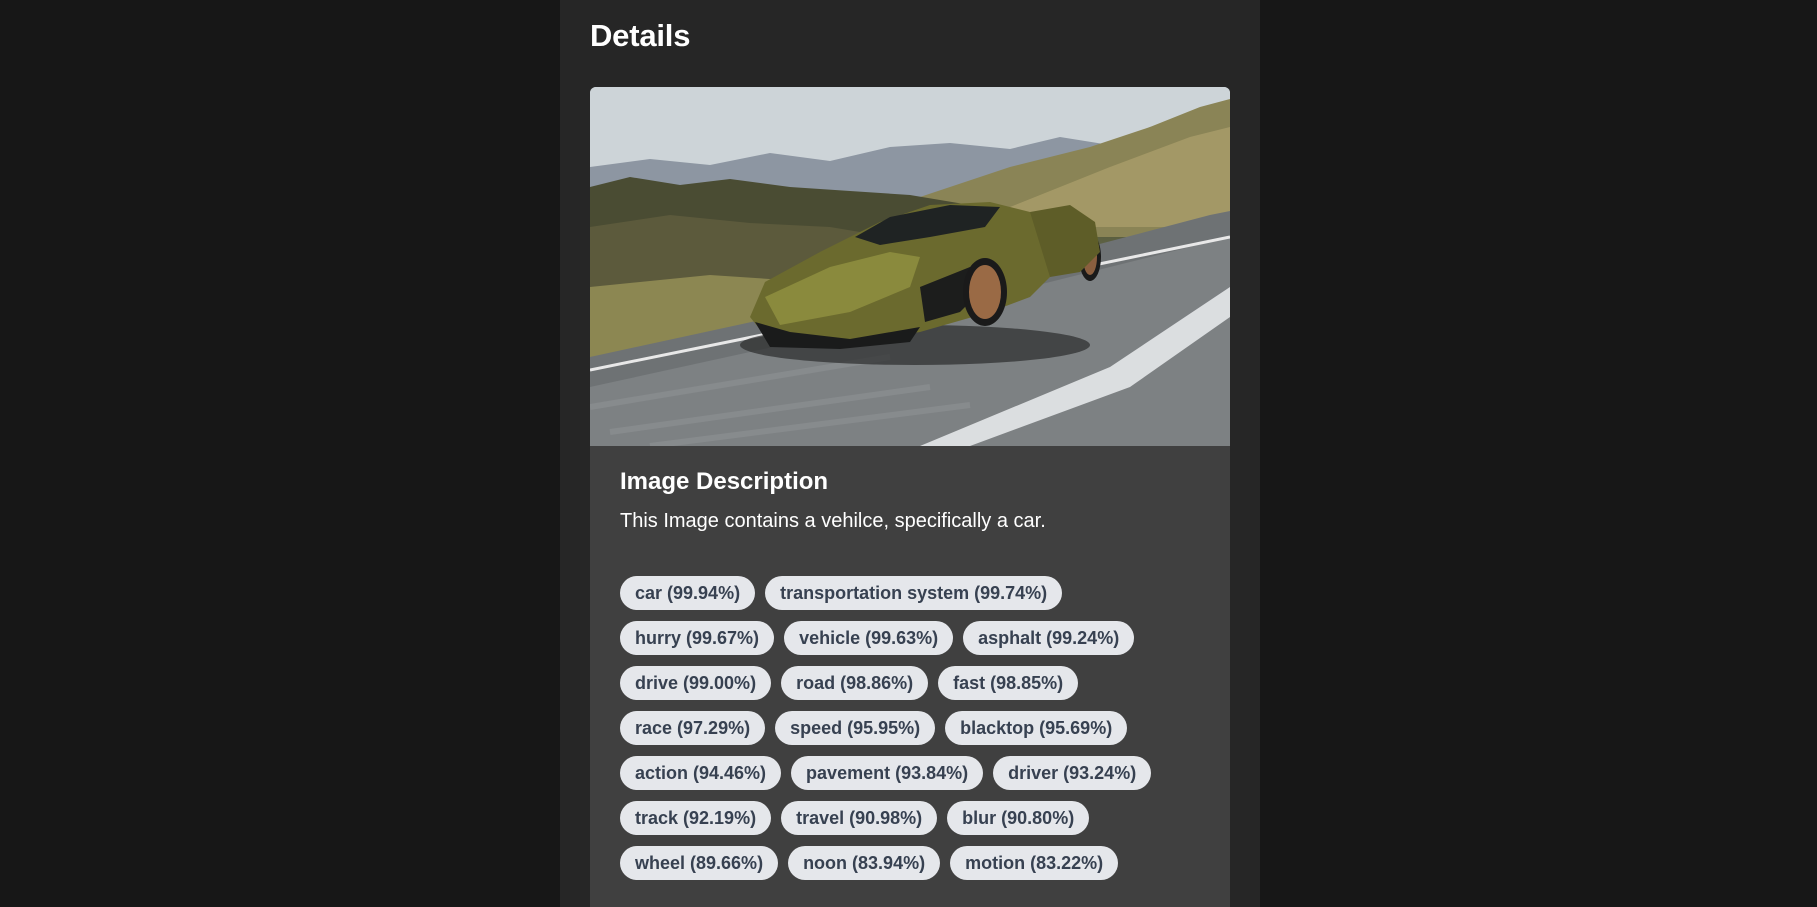  What do you see at coordinates (640, 35) in the screenshot?
I see `page-title: Details` at bounding box center [640, 35].